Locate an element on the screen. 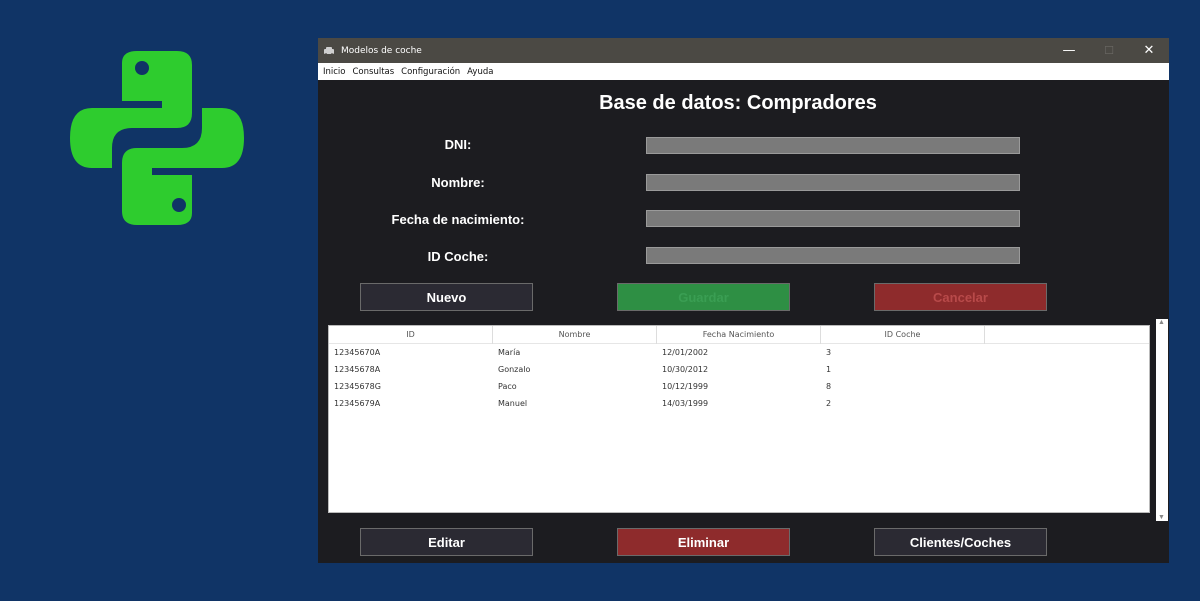 This screenshot has height=601, width=1200. cell-fecha: 10/30/2012 is located at coordinates (685, 369).